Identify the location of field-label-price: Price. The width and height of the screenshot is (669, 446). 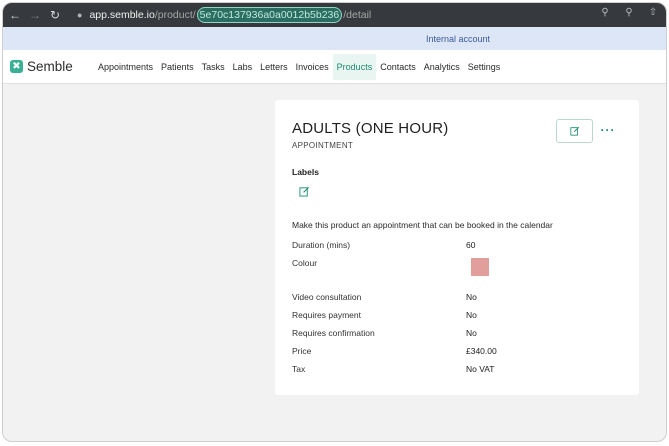
(302, 351).